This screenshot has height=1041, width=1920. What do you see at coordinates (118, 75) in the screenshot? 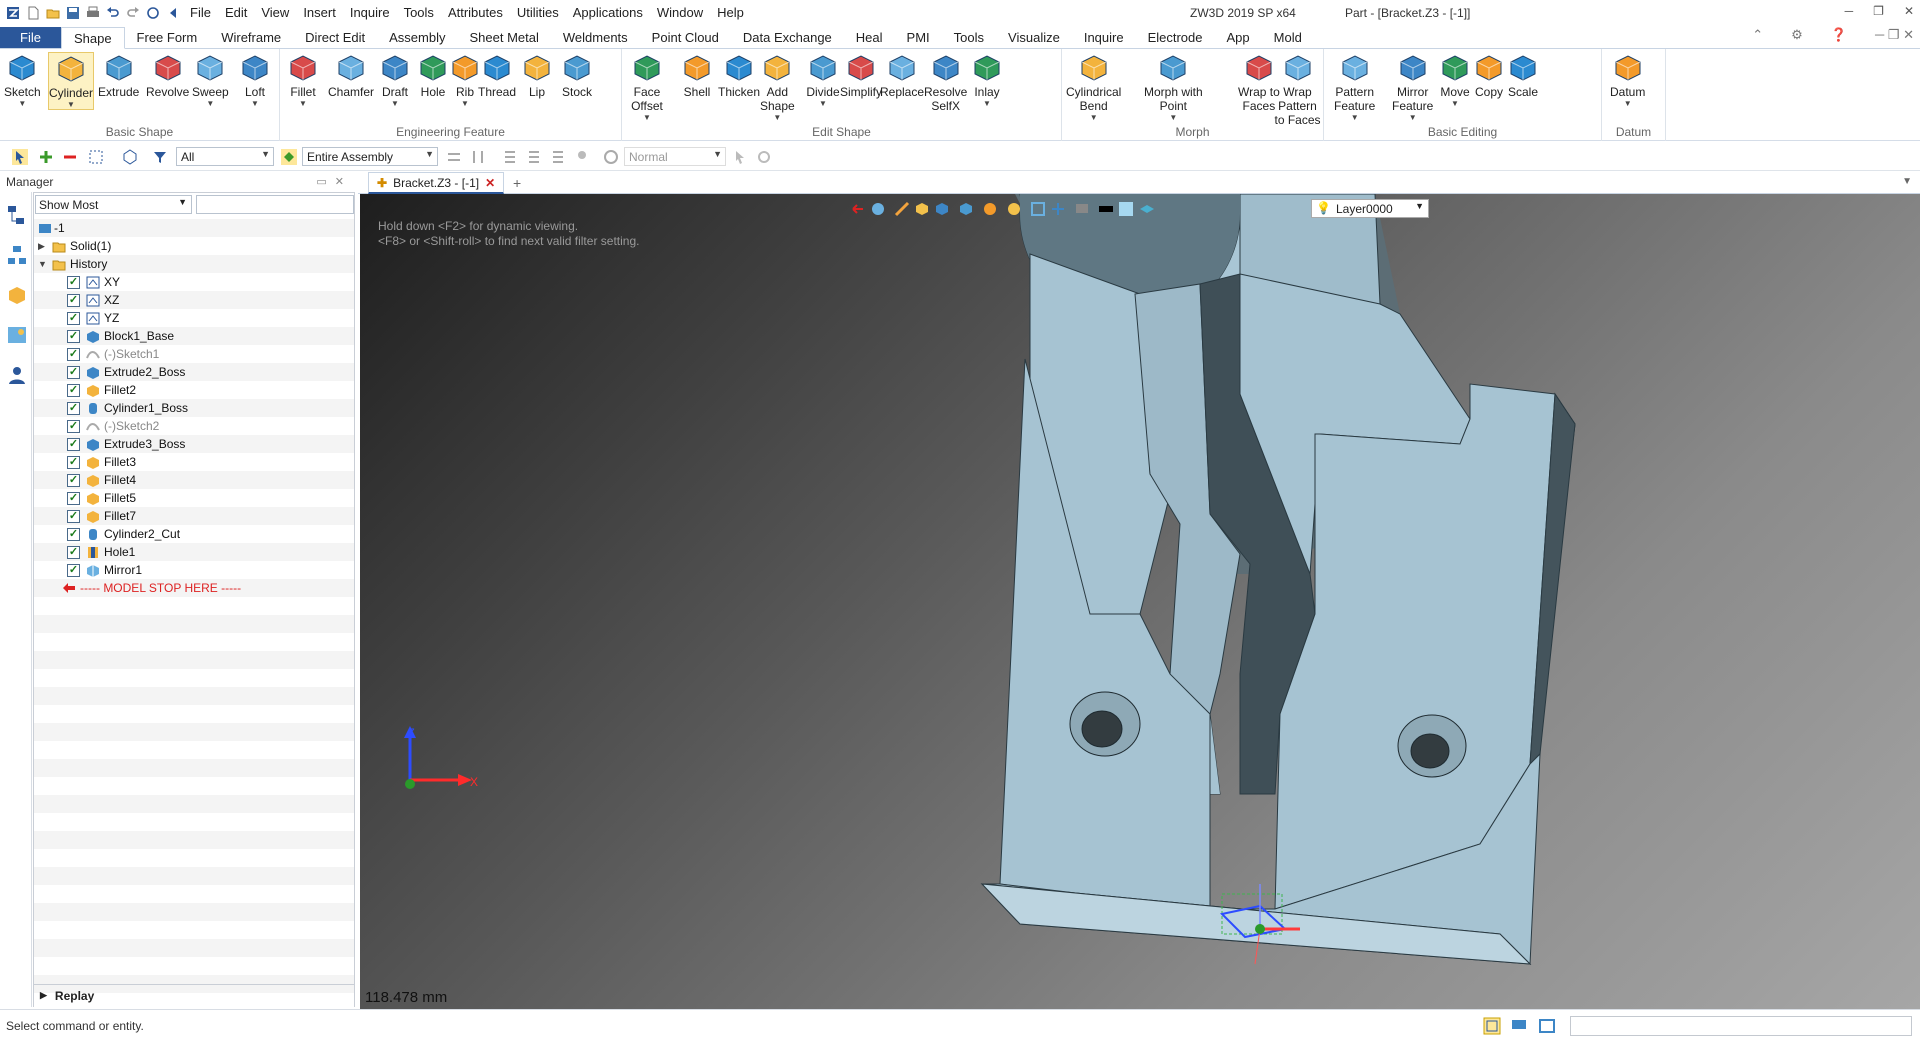
I see `extrude-button: Extrude` at bounding box center [118, 75].